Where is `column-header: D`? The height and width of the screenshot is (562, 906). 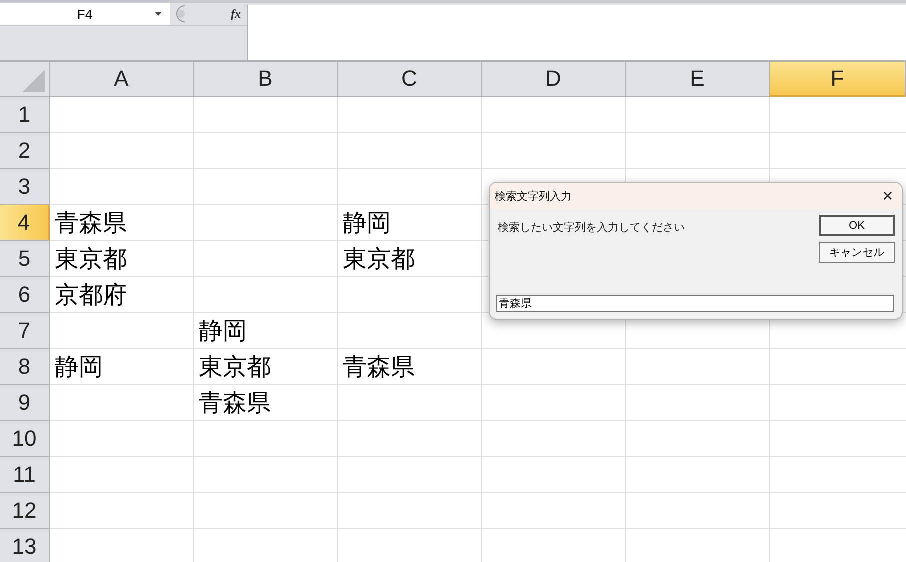
column-header: D is located at coordinates (554, 79).